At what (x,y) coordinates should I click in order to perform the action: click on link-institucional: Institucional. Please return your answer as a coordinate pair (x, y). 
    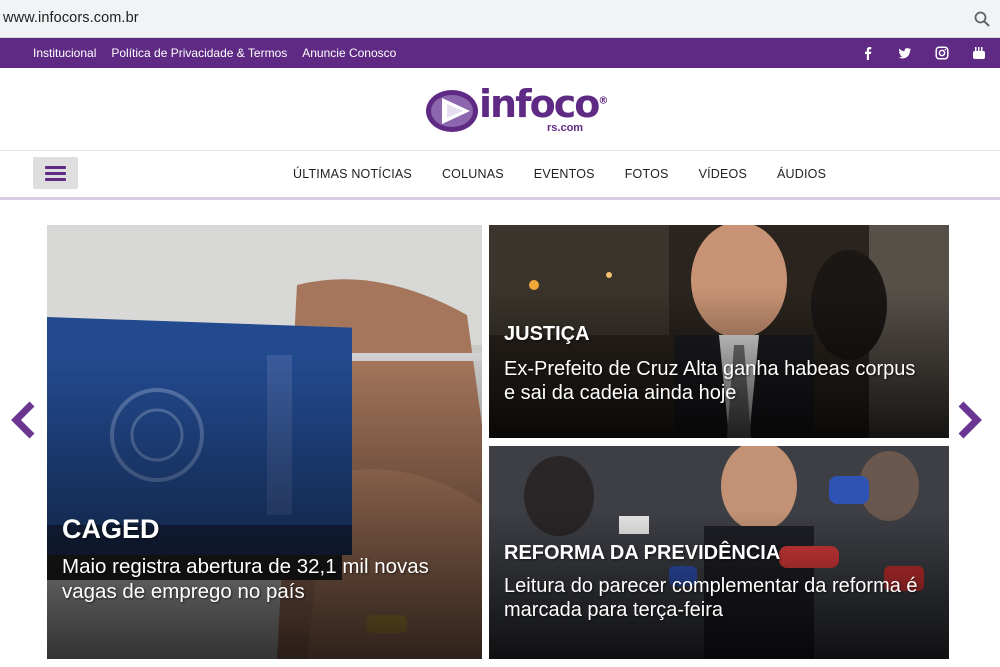
    Looking at the image, I should click on (64, 53).